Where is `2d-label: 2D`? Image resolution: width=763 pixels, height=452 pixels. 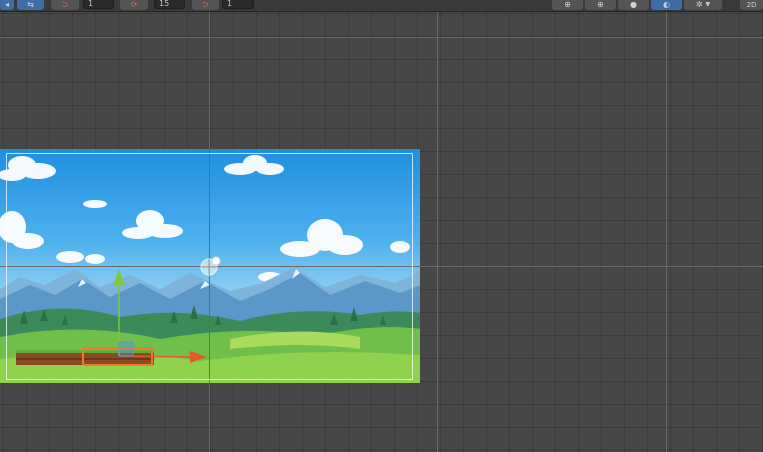
2d-label: 2D is located at coordinates (751, 5).